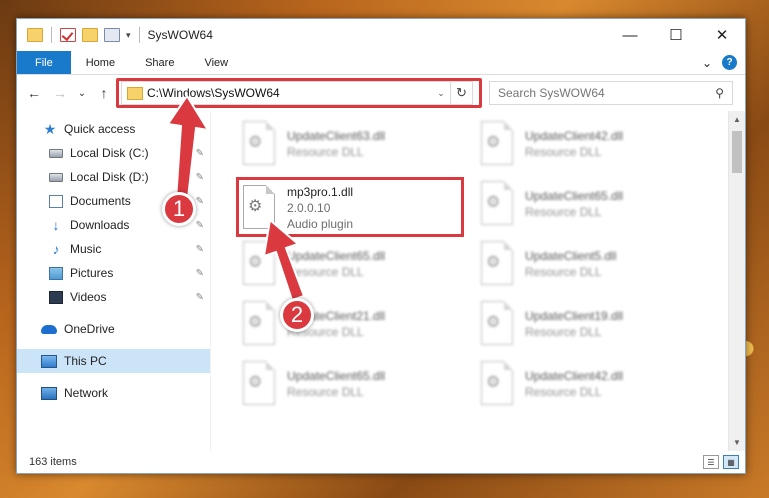  What do you see at coordinates (56, 273) in the screenshot?
I see `pictures-icon` at bounding box center [56, 273].